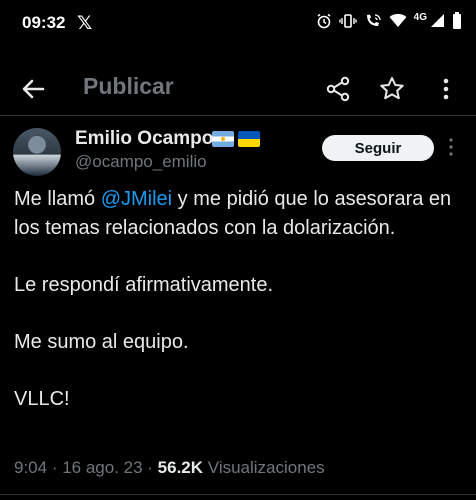 This screenshot has width=476, height=500. Describe the element at coordinates (238, 88) in the screenshot. I see `app-bar: Publicar` at that location.